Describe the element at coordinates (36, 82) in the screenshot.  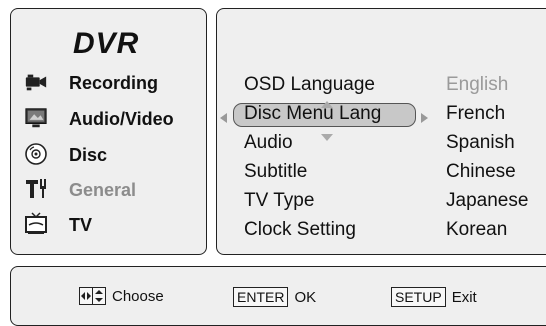
I see `camera-icon` at that location.